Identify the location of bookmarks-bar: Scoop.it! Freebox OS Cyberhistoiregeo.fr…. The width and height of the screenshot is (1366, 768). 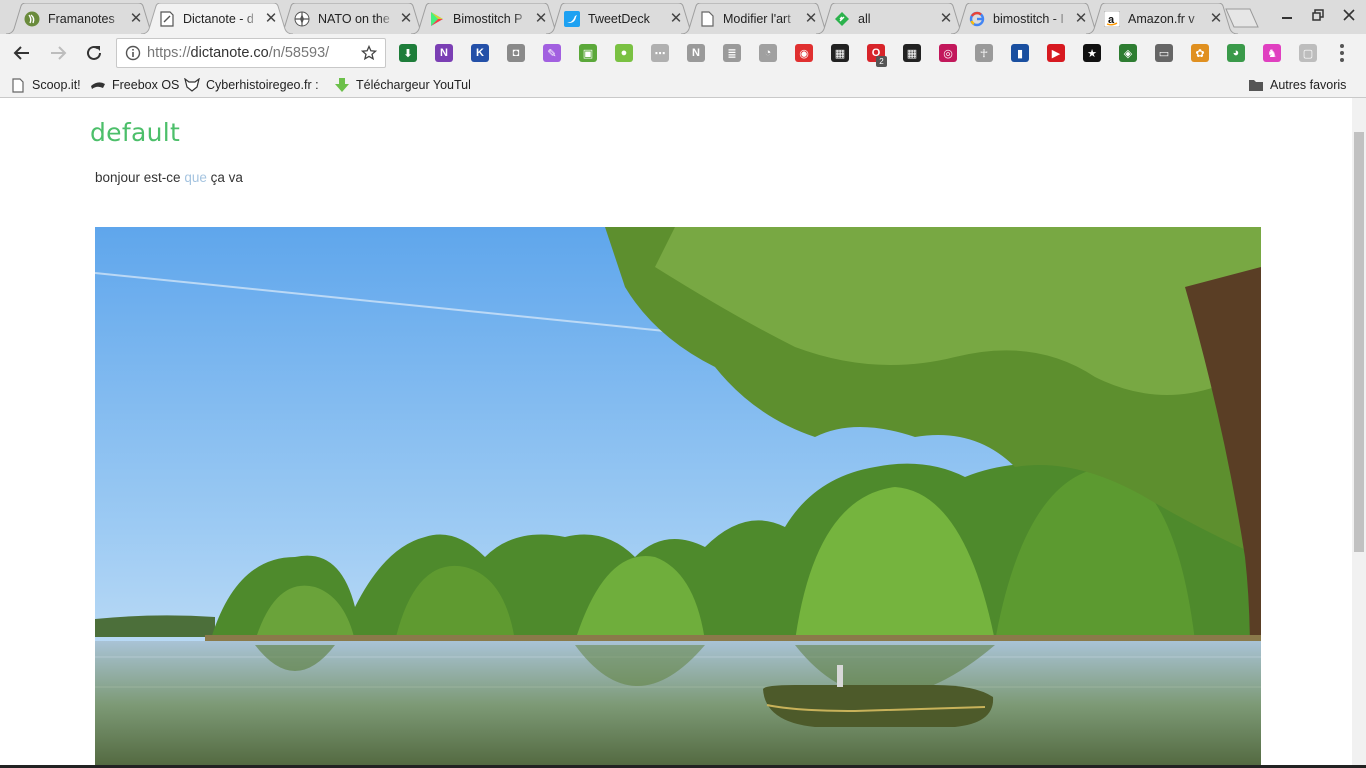
(683, 85).